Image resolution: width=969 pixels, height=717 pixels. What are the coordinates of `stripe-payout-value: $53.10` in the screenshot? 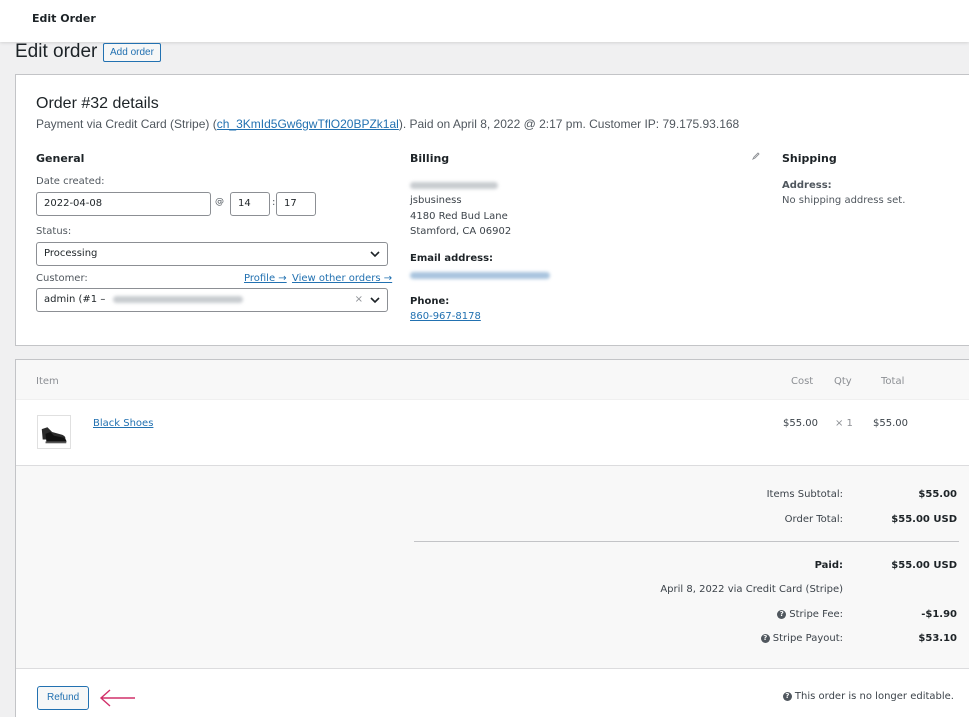 It's located at (937, 638).